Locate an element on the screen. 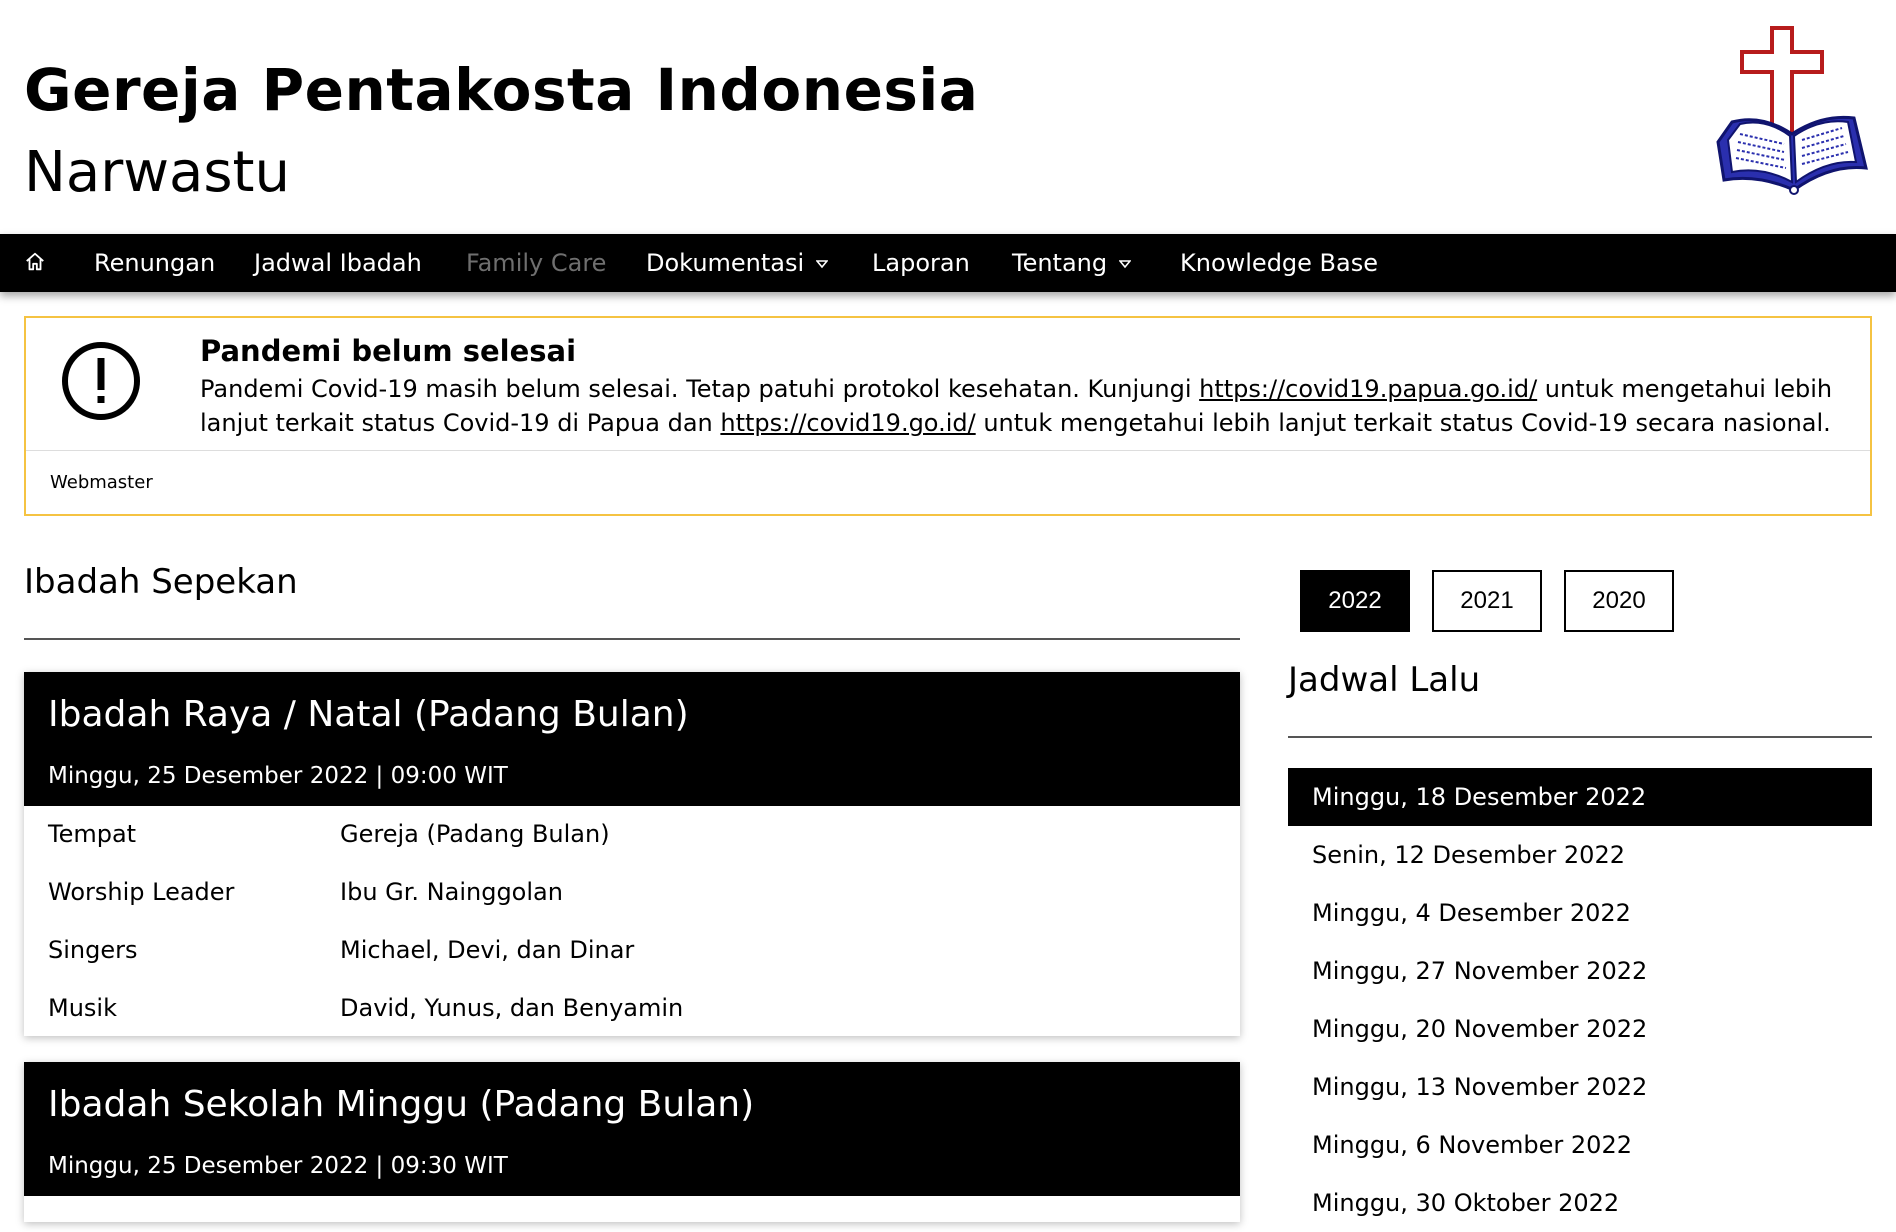  nav-home-link is located at coordinates (35, 263).